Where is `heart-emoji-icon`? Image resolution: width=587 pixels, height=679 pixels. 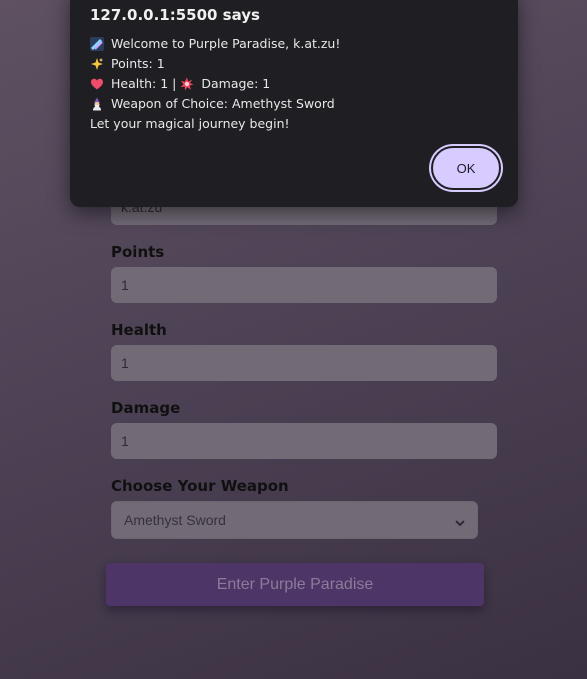
heart-emoji-icon is located at coordinates (97, 84).